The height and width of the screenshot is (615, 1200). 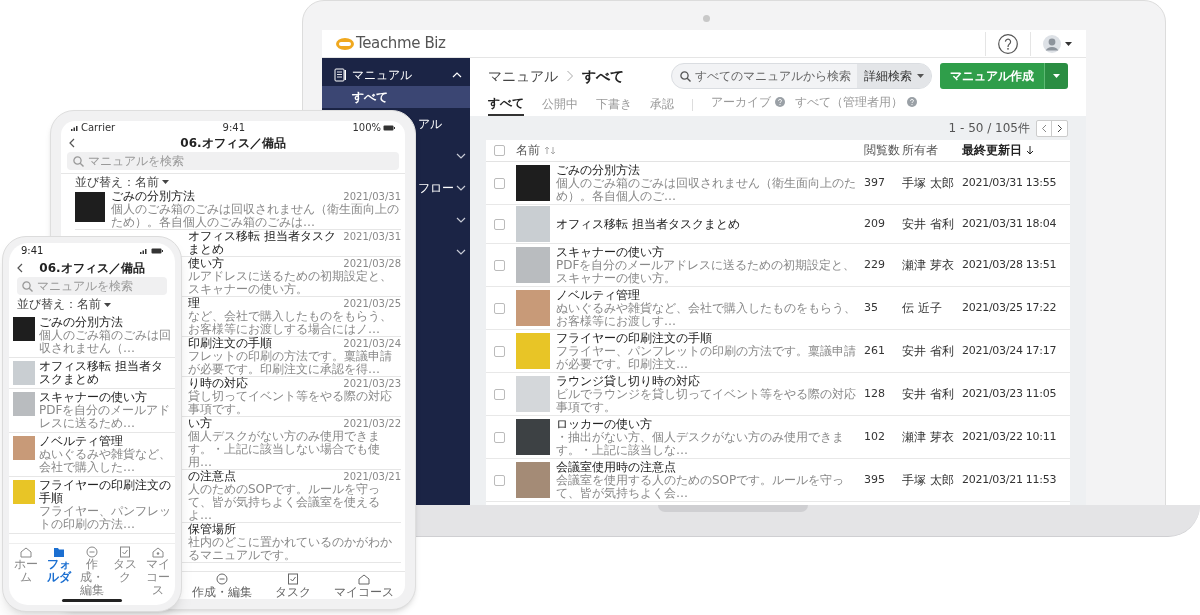 What do you see at coordinates (234, 127) in the screenshot?
I see `status-time: 9:41` at bounding box center [234, 127].